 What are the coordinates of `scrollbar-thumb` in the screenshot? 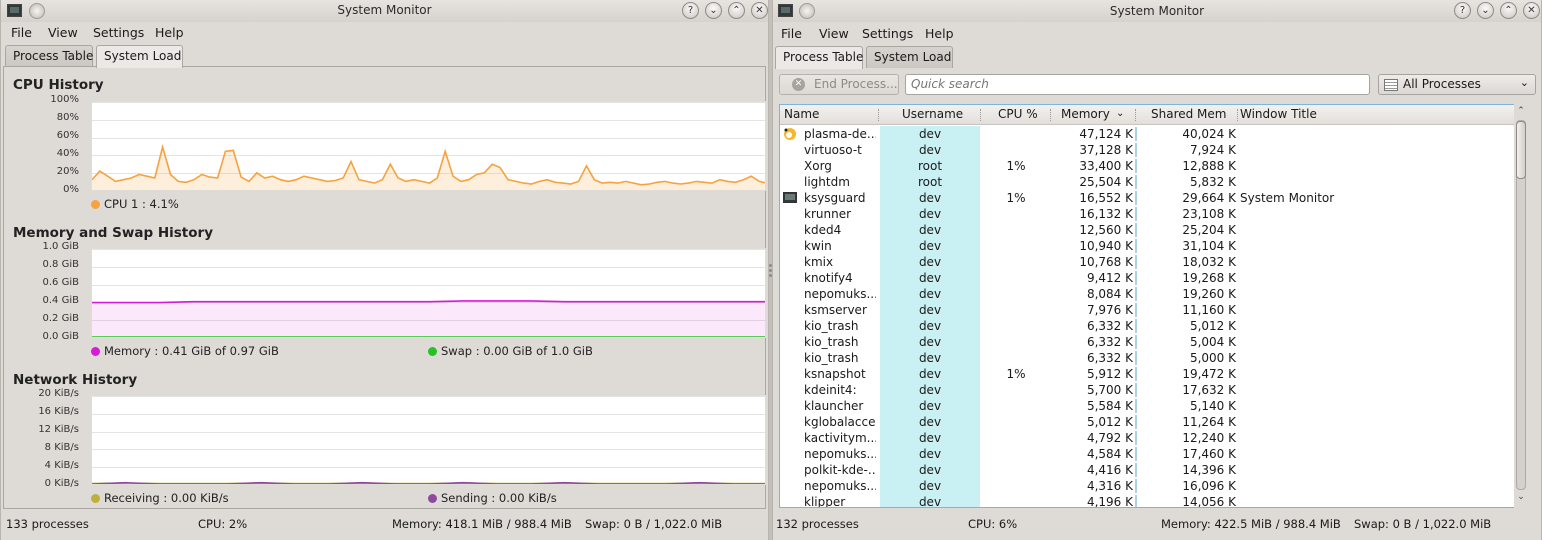 It's located at (1521, 150).